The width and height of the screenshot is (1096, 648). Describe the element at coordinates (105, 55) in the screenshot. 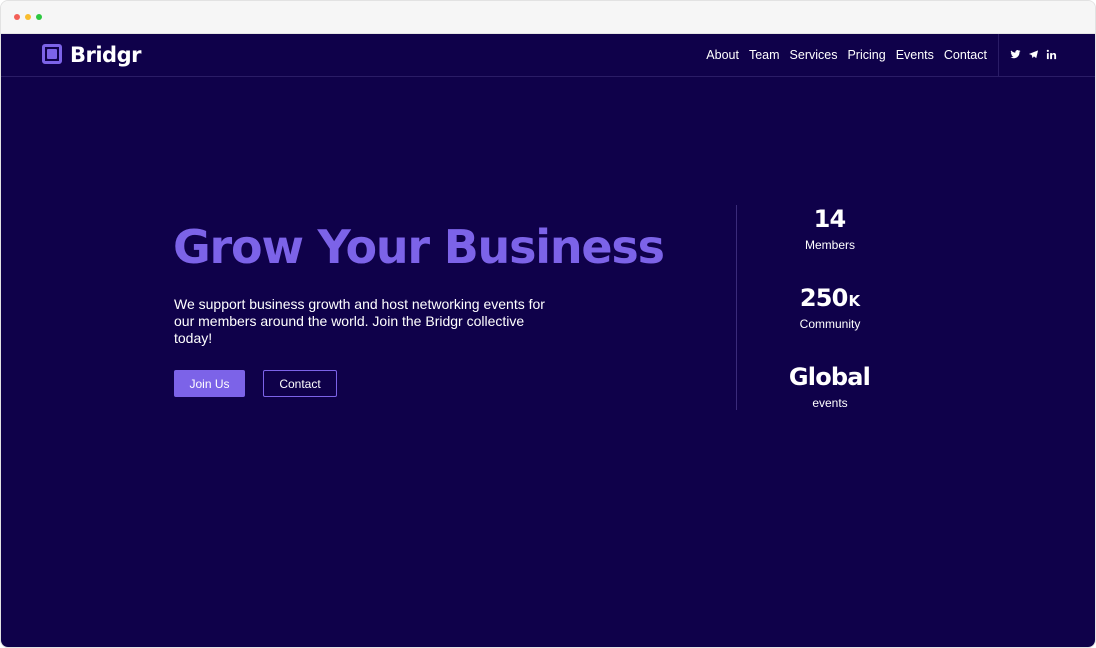

I see `logo-text: Bridgr` at that location.